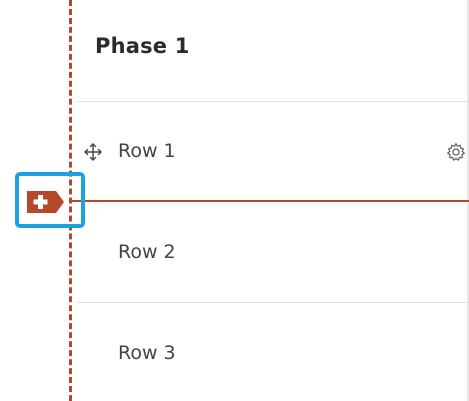  Describe the element at coordinates (147, 353) in the screenshot. I see `row-label: Row 3` at that location.